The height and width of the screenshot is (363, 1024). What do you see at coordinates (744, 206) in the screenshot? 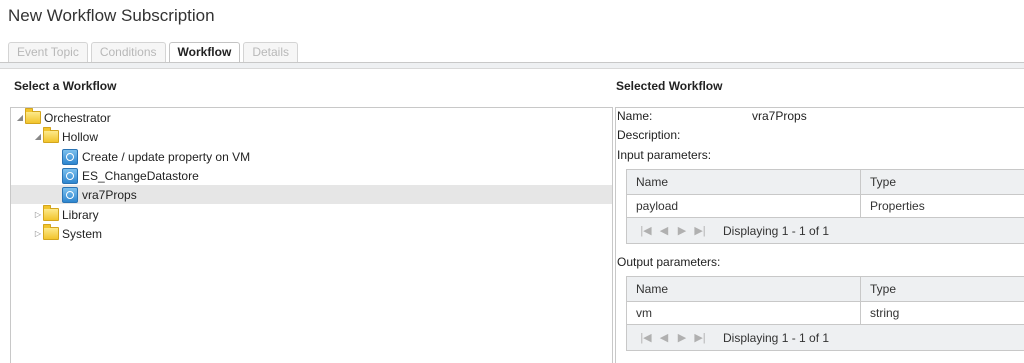
I see `param-name: payload` at bounding box center [744, 206].